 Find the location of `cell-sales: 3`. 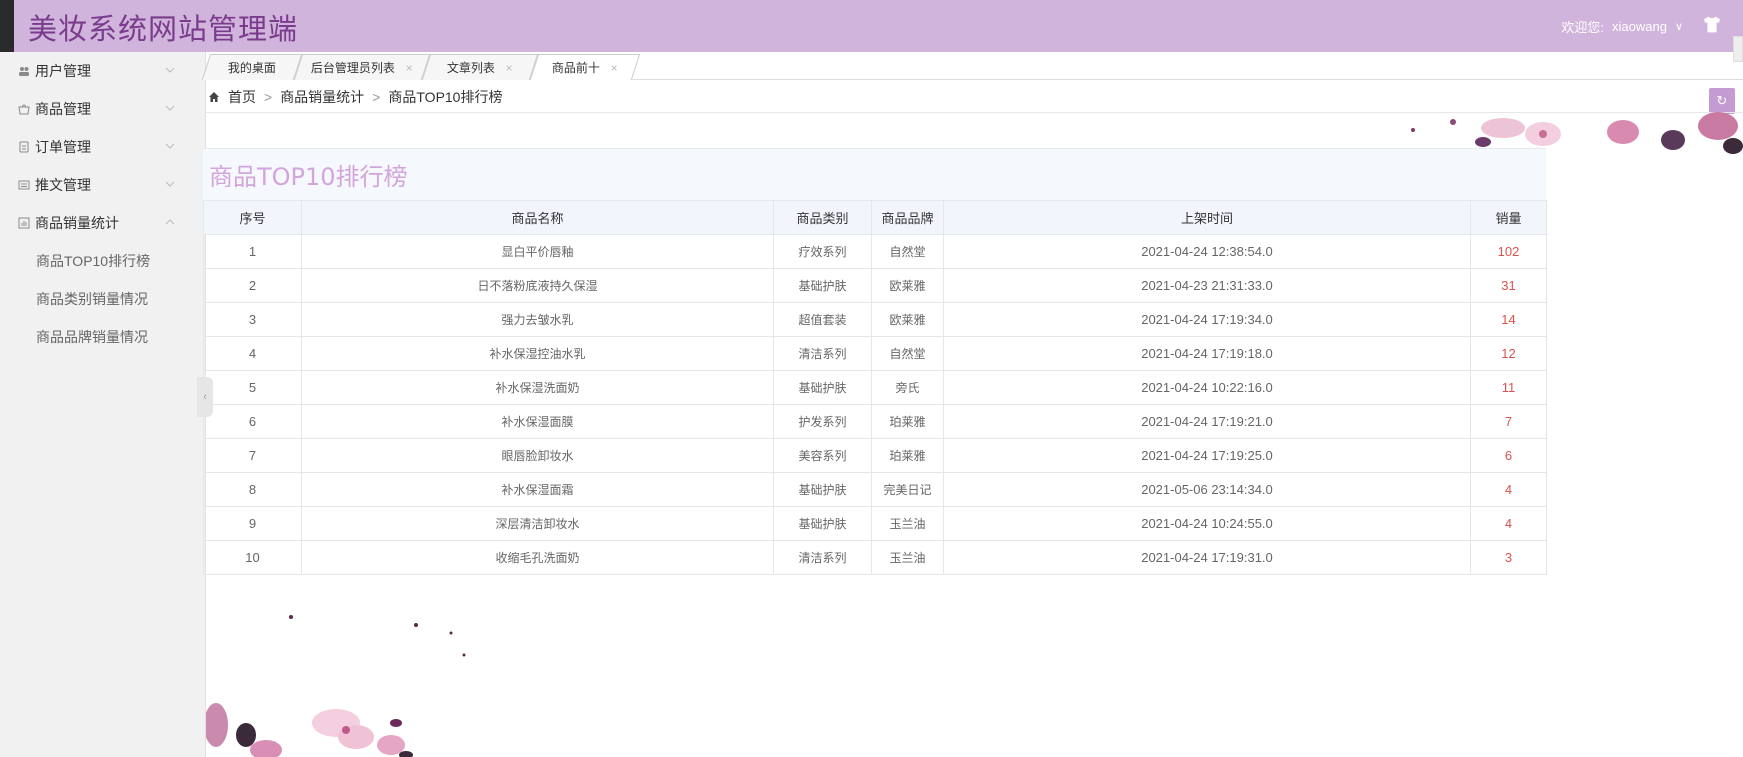

cell-sales: 3 is located at coordinates (1508, 557).